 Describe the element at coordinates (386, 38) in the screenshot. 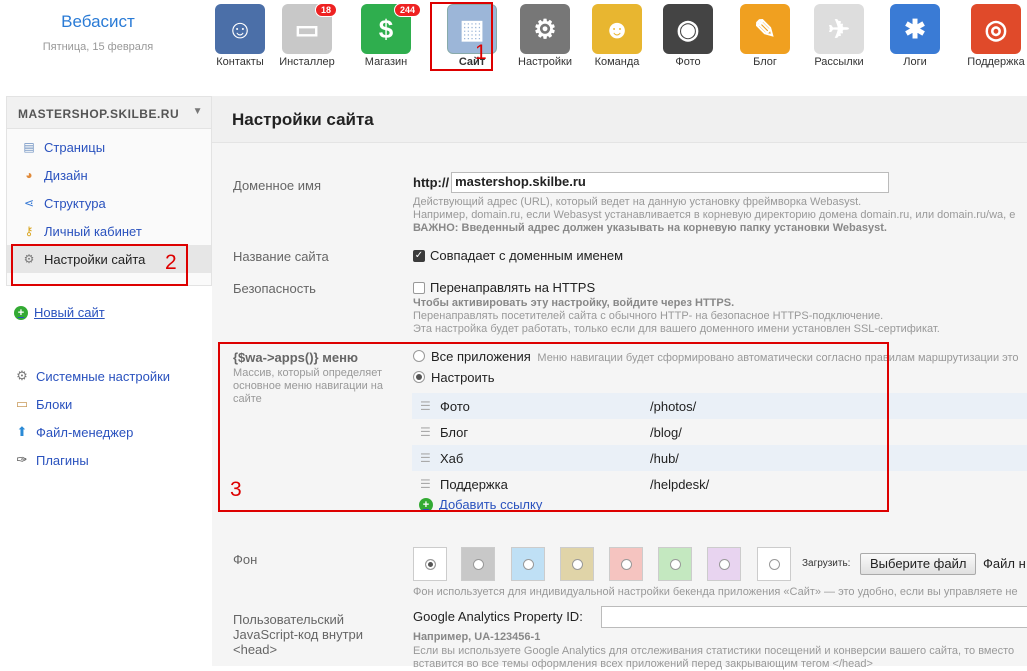

I see `app-shop: $ Магазин 244` at that location.